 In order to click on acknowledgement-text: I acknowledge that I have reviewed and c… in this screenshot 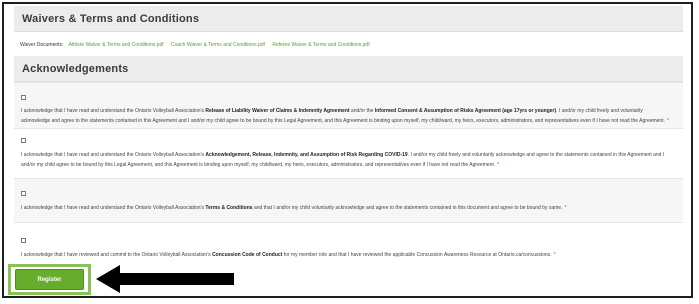, I will do `click(288, 255)`.